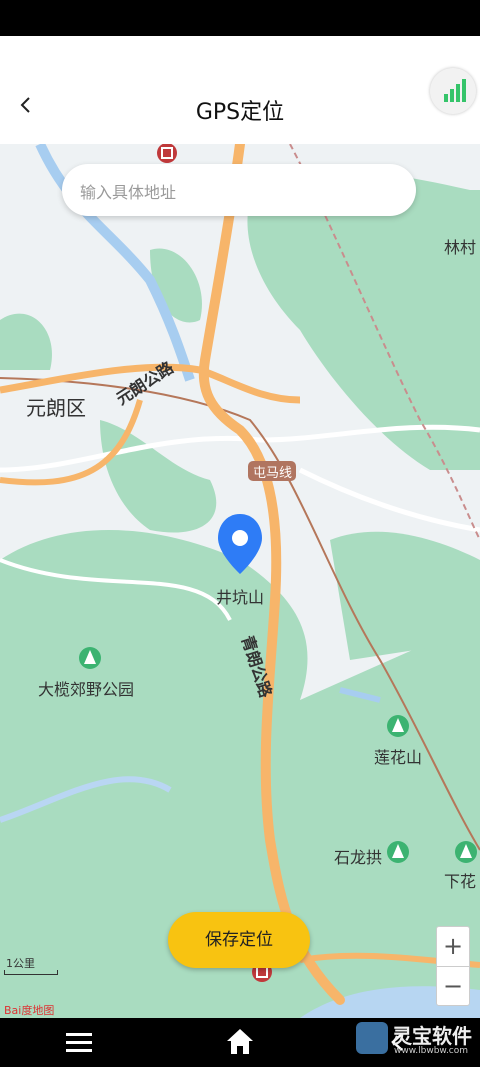 The width and height of the screenshot is (480, 1067). I want to click on watermark-name: 灵宝软件, so click(432, 1036).